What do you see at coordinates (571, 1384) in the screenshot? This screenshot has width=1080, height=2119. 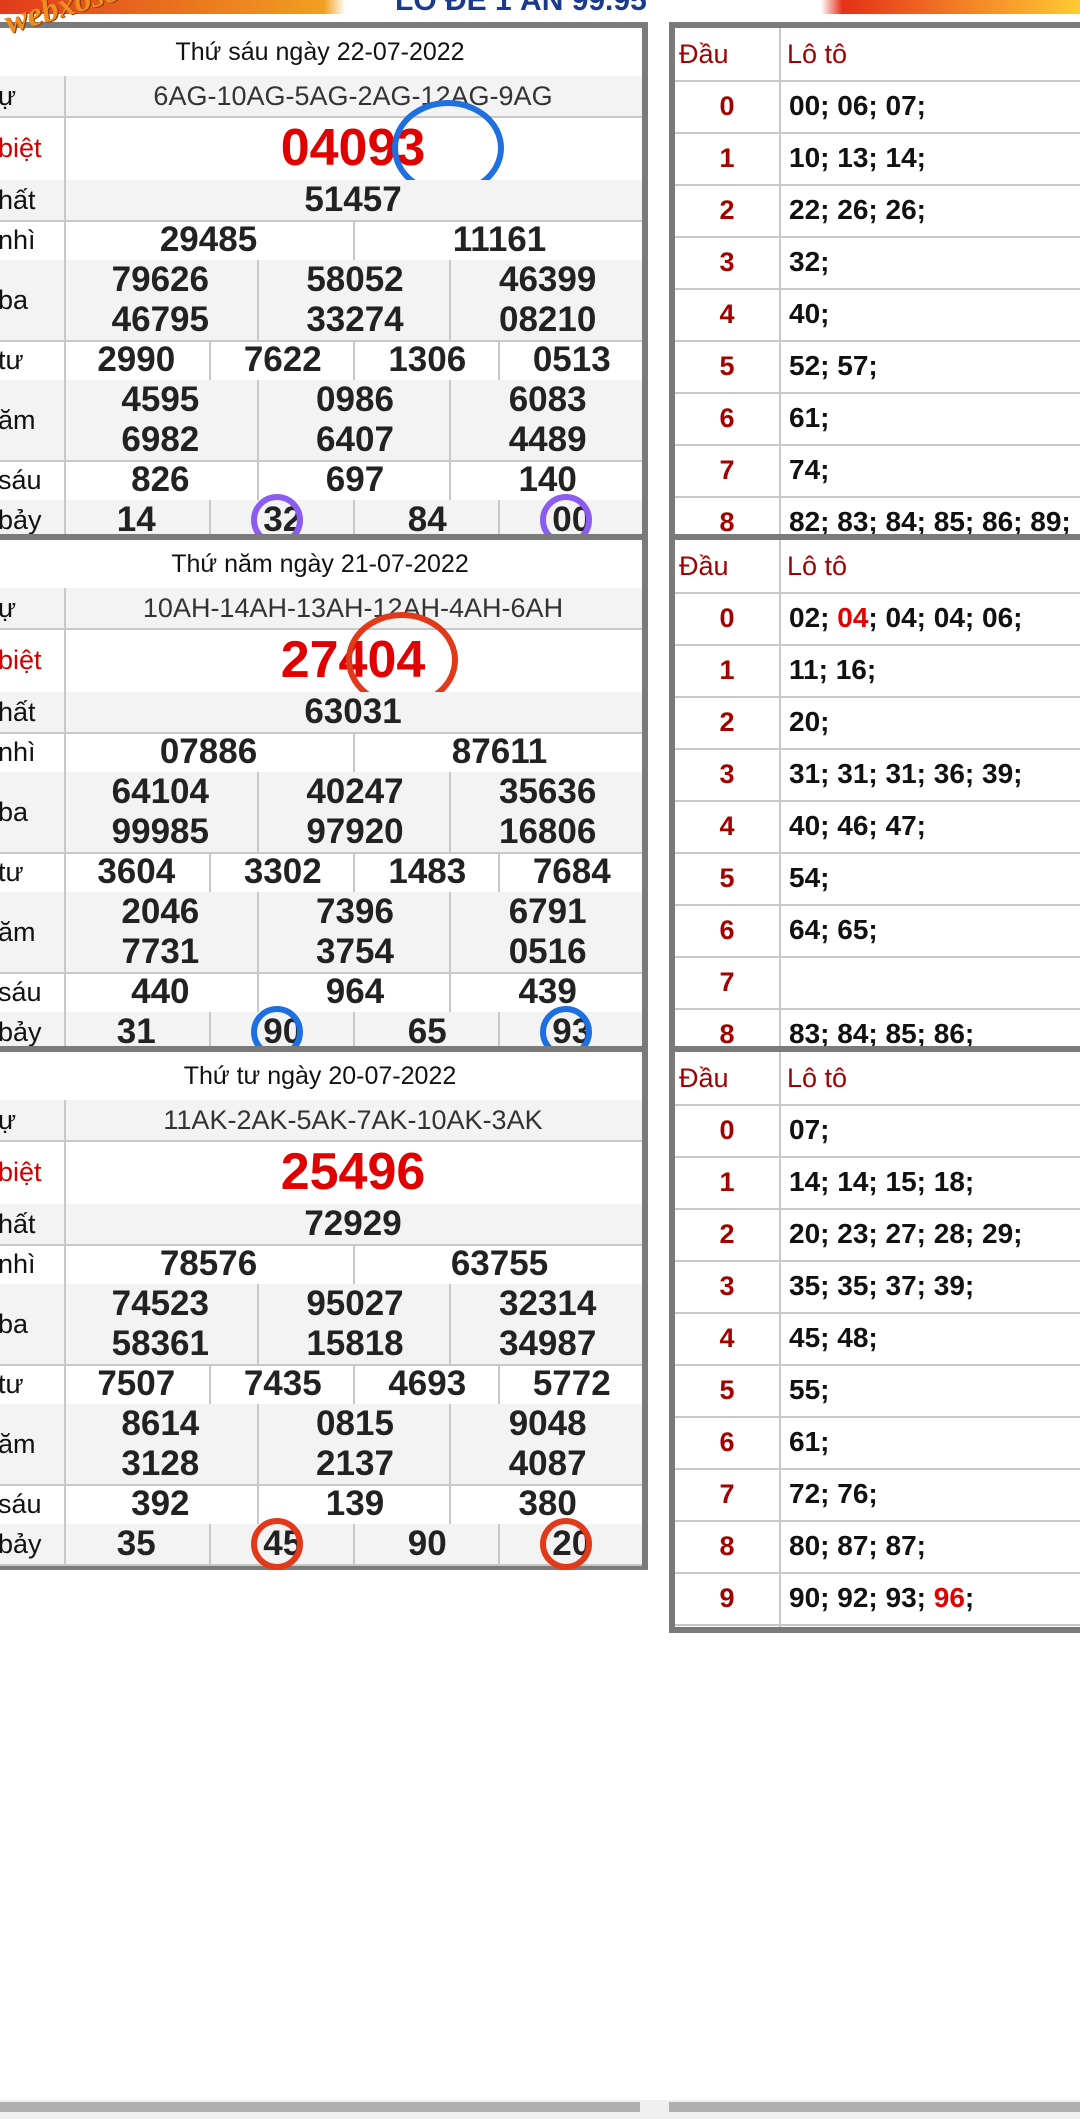 I see `fourth-prize-number: 5772` at bounding box center [571, 1384].